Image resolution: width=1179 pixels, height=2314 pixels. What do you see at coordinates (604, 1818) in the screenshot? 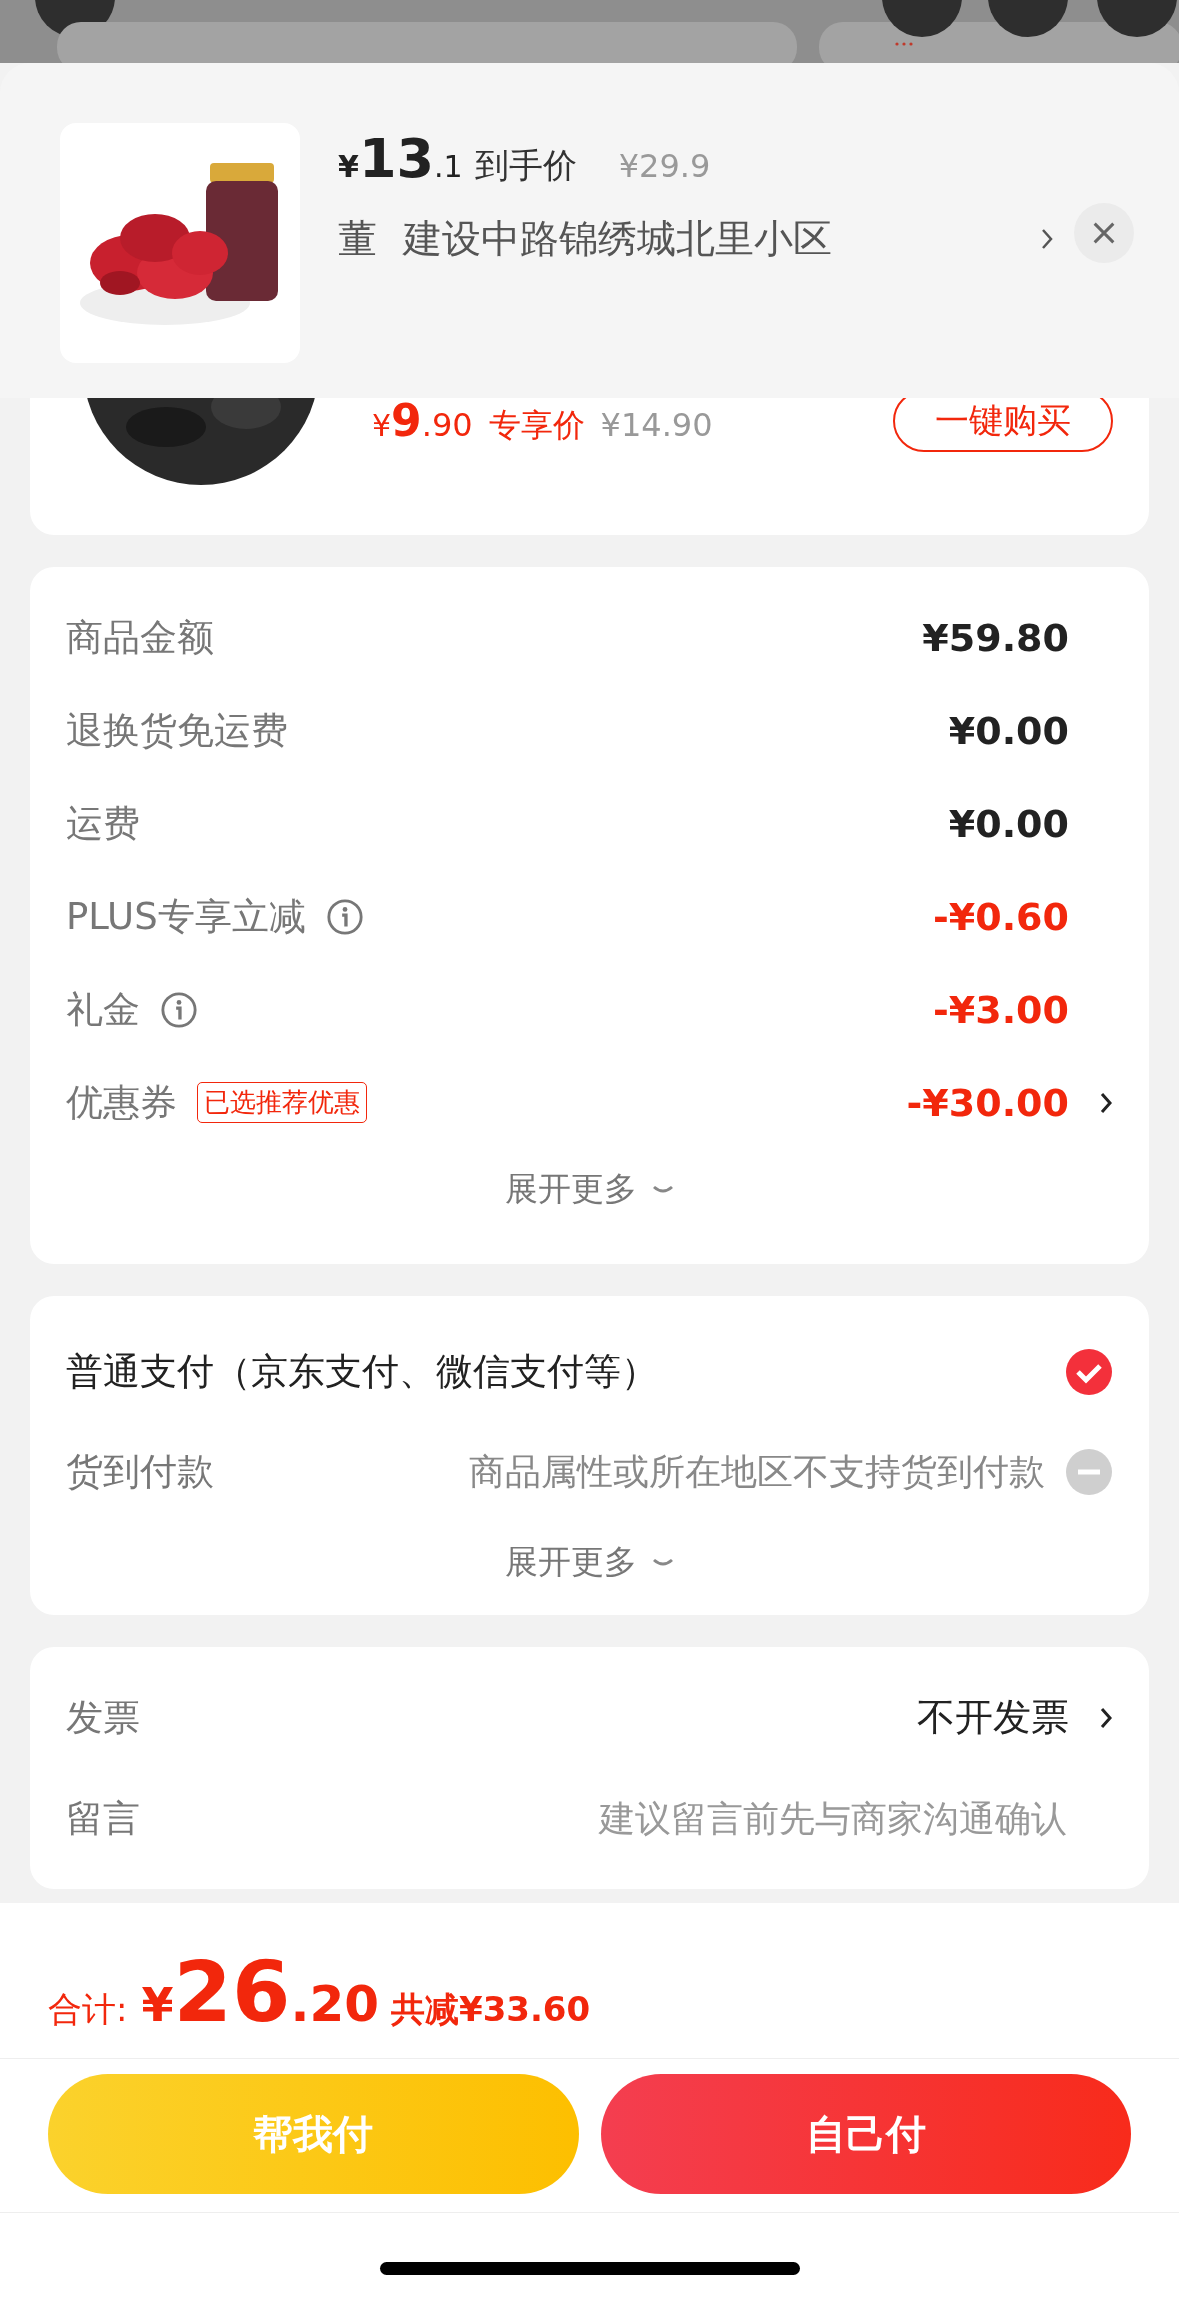
I see `message-field: 建议留言前先与商家沟通确认` at bounding box center [604, 1818].